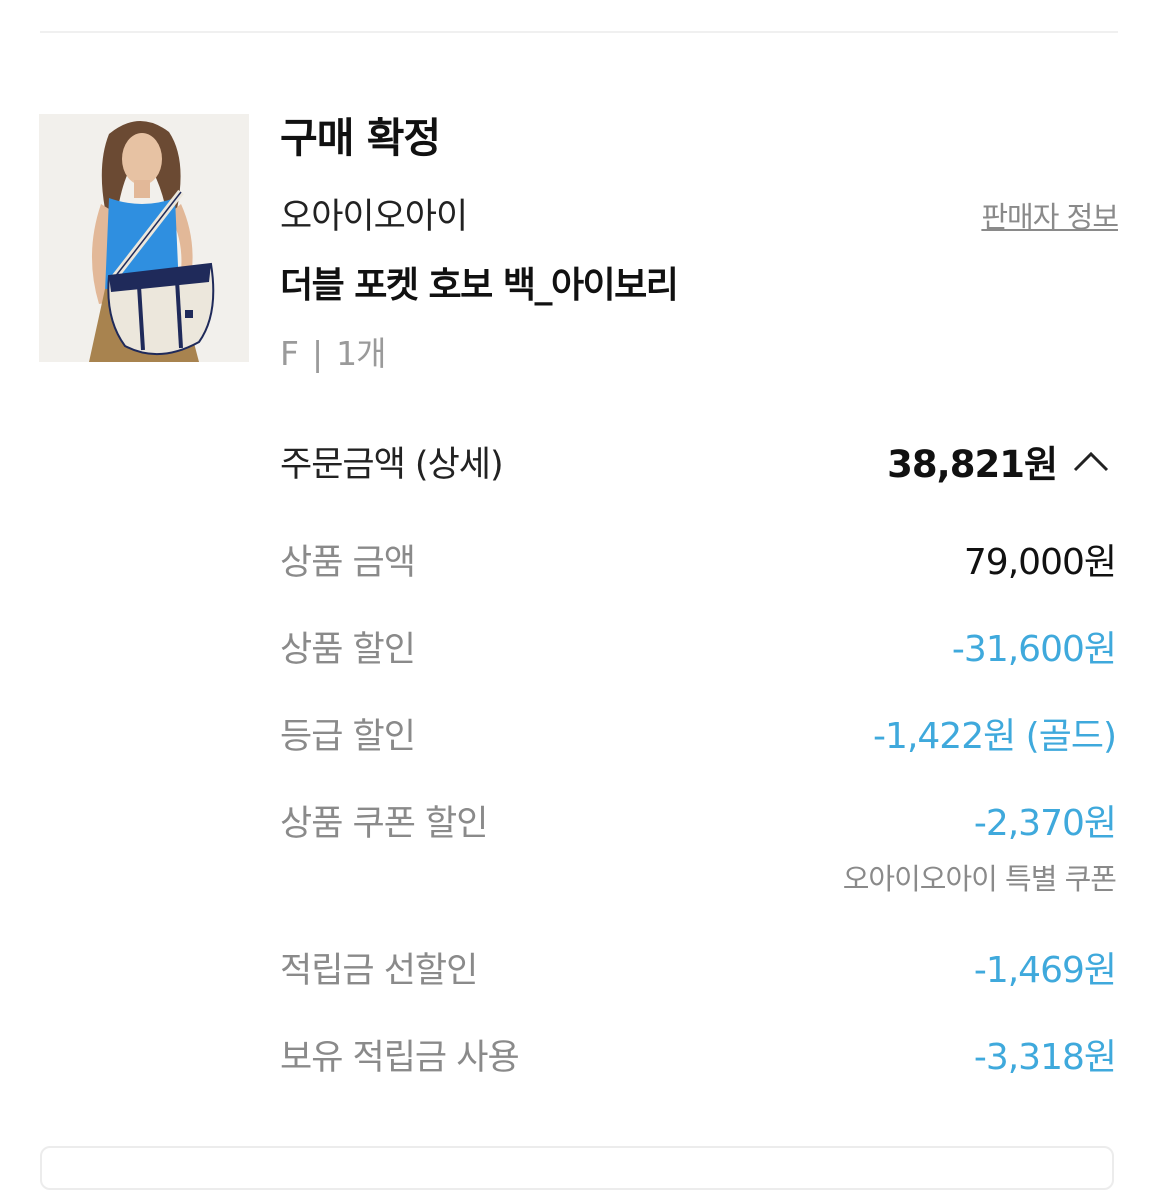 This screenshot has height=1190, width=1159. Describe the element at coordinates (1045, 823) in the screenshot. I see `detail-value: -2,370원` at that location.